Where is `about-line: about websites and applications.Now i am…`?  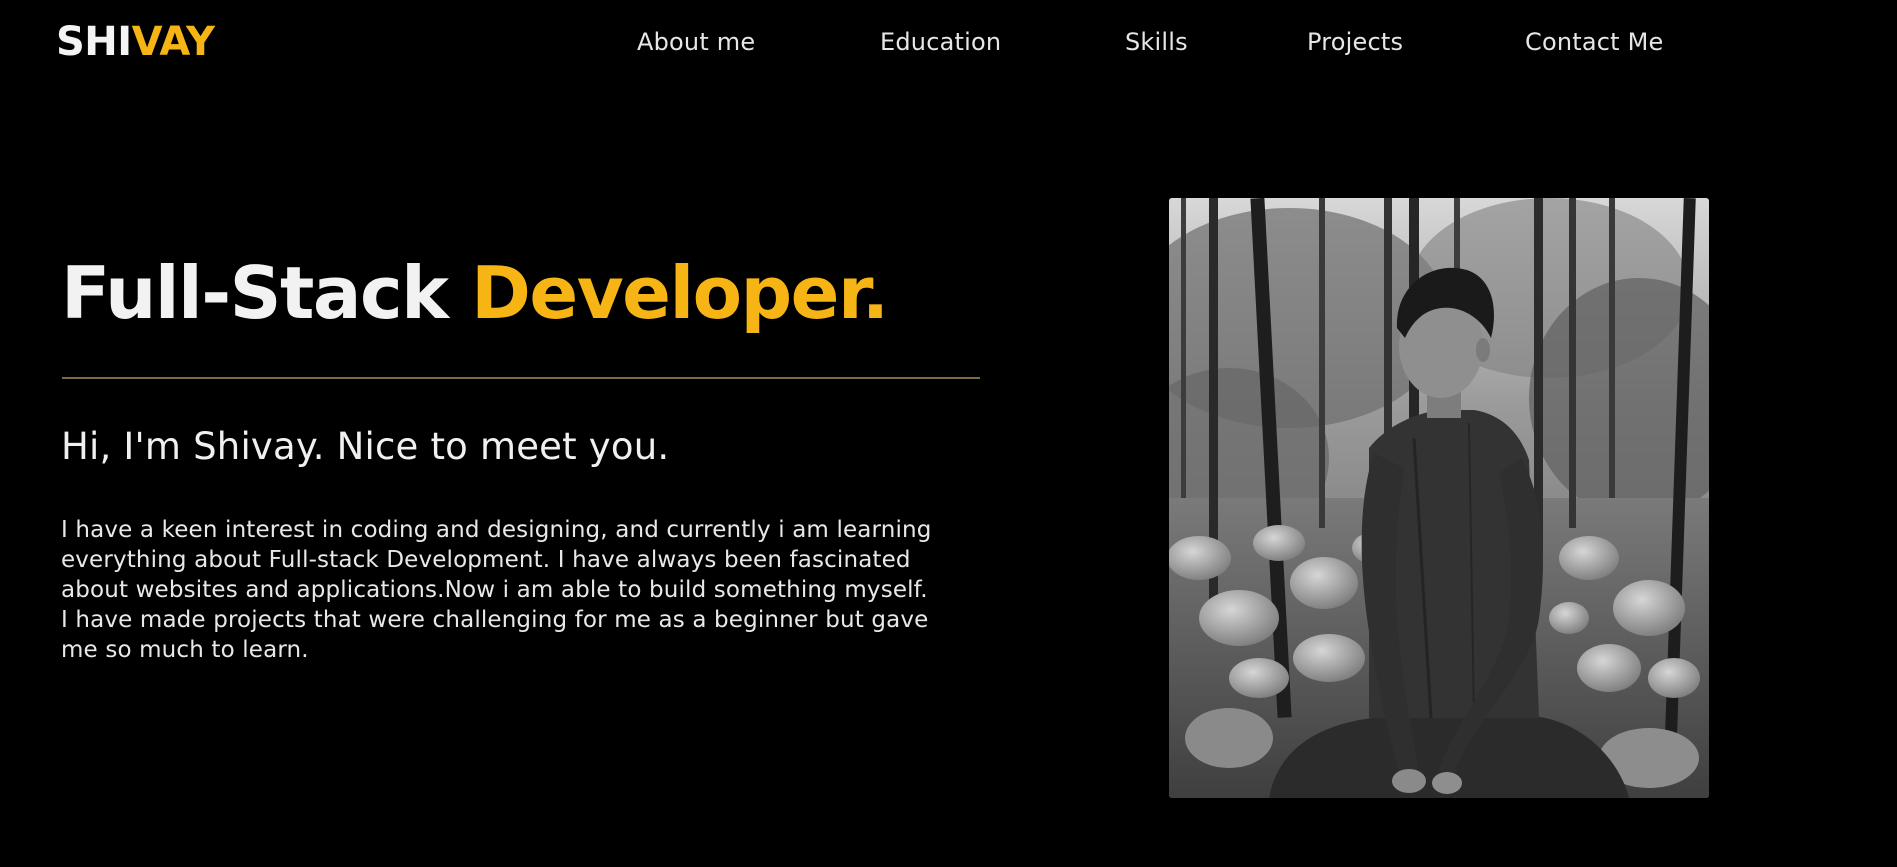
about-line: about websites and applications.Now i am… is located at coordinates (494, 590).